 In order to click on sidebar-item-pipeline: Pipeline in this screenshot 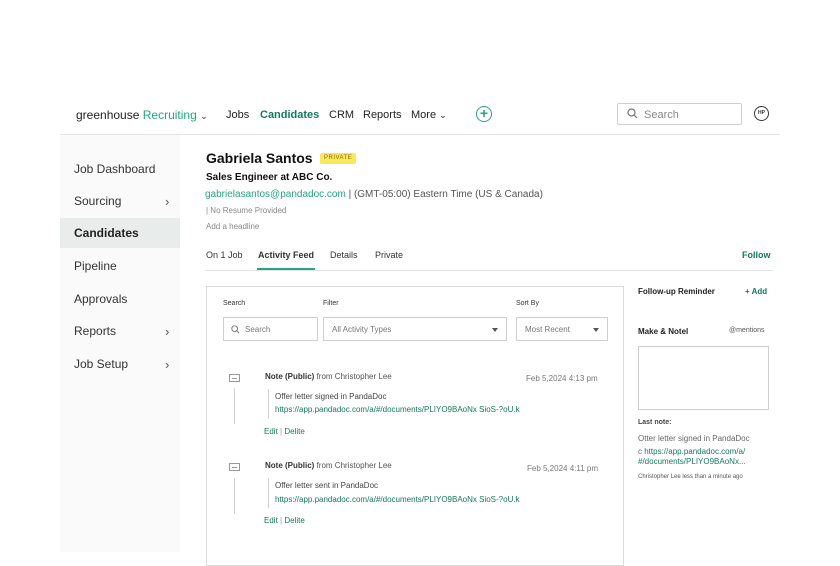, I will do `click(120, 266)`.